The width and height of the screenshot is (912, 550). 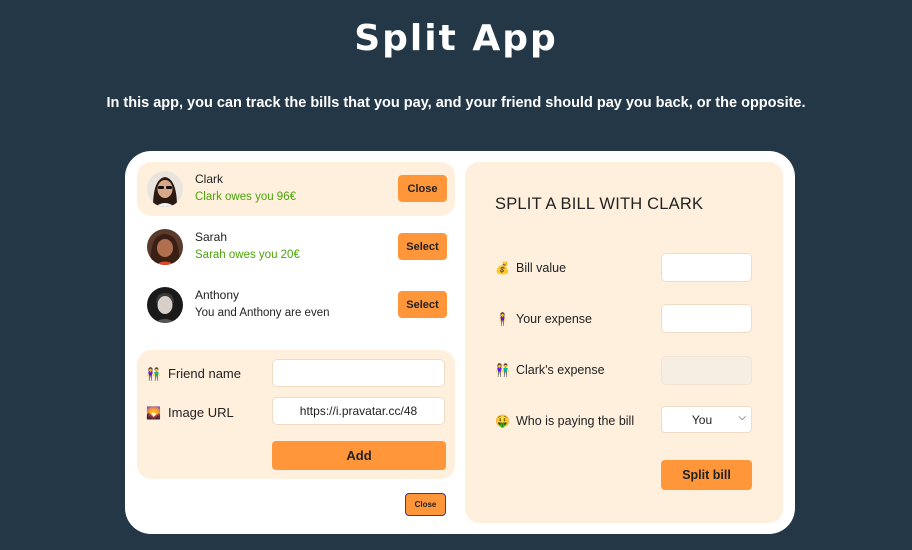 What do you see at coordinates (247, 255) in the screenshot?
I see `friend-balance: Sarah owes you 20€` at bounding box center [247, 255].